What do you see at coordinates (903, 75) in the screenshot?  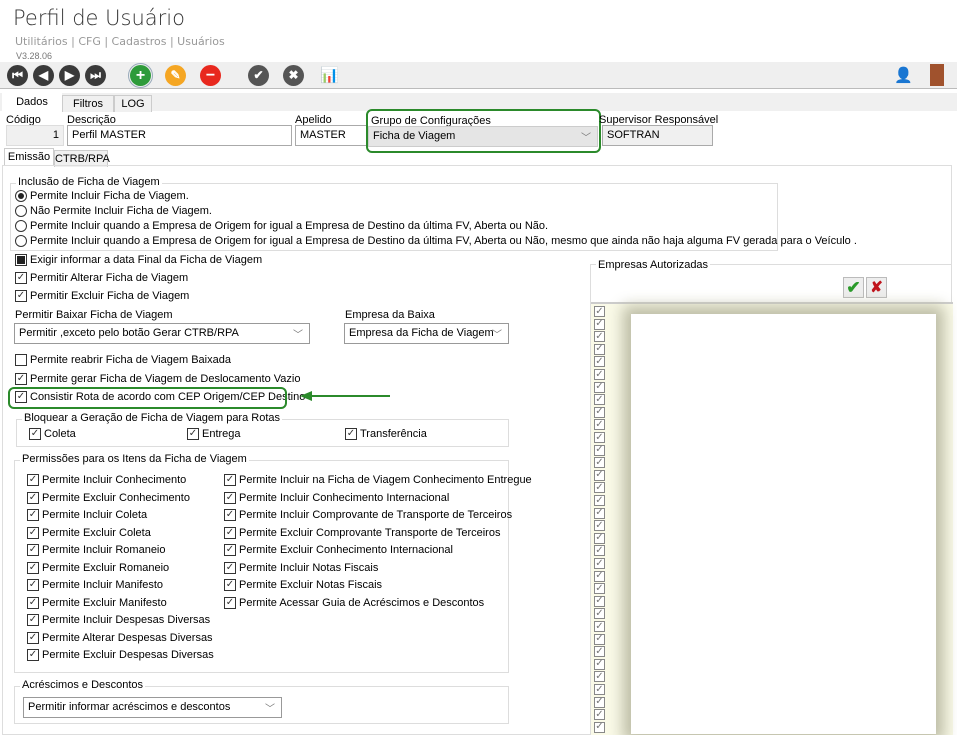 I see `user-security-icon: 👤` at bounding box center [903, 75].